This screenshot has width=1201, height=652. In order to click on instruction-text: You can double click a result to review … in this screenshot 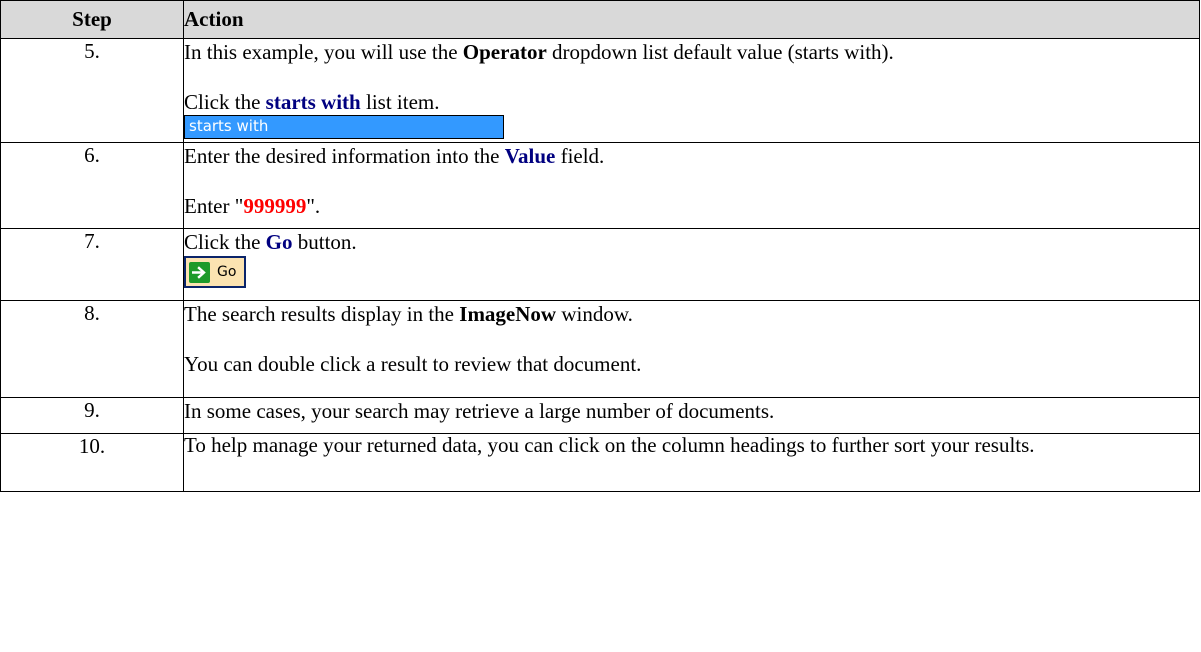, I will do `click(413, 364)`.